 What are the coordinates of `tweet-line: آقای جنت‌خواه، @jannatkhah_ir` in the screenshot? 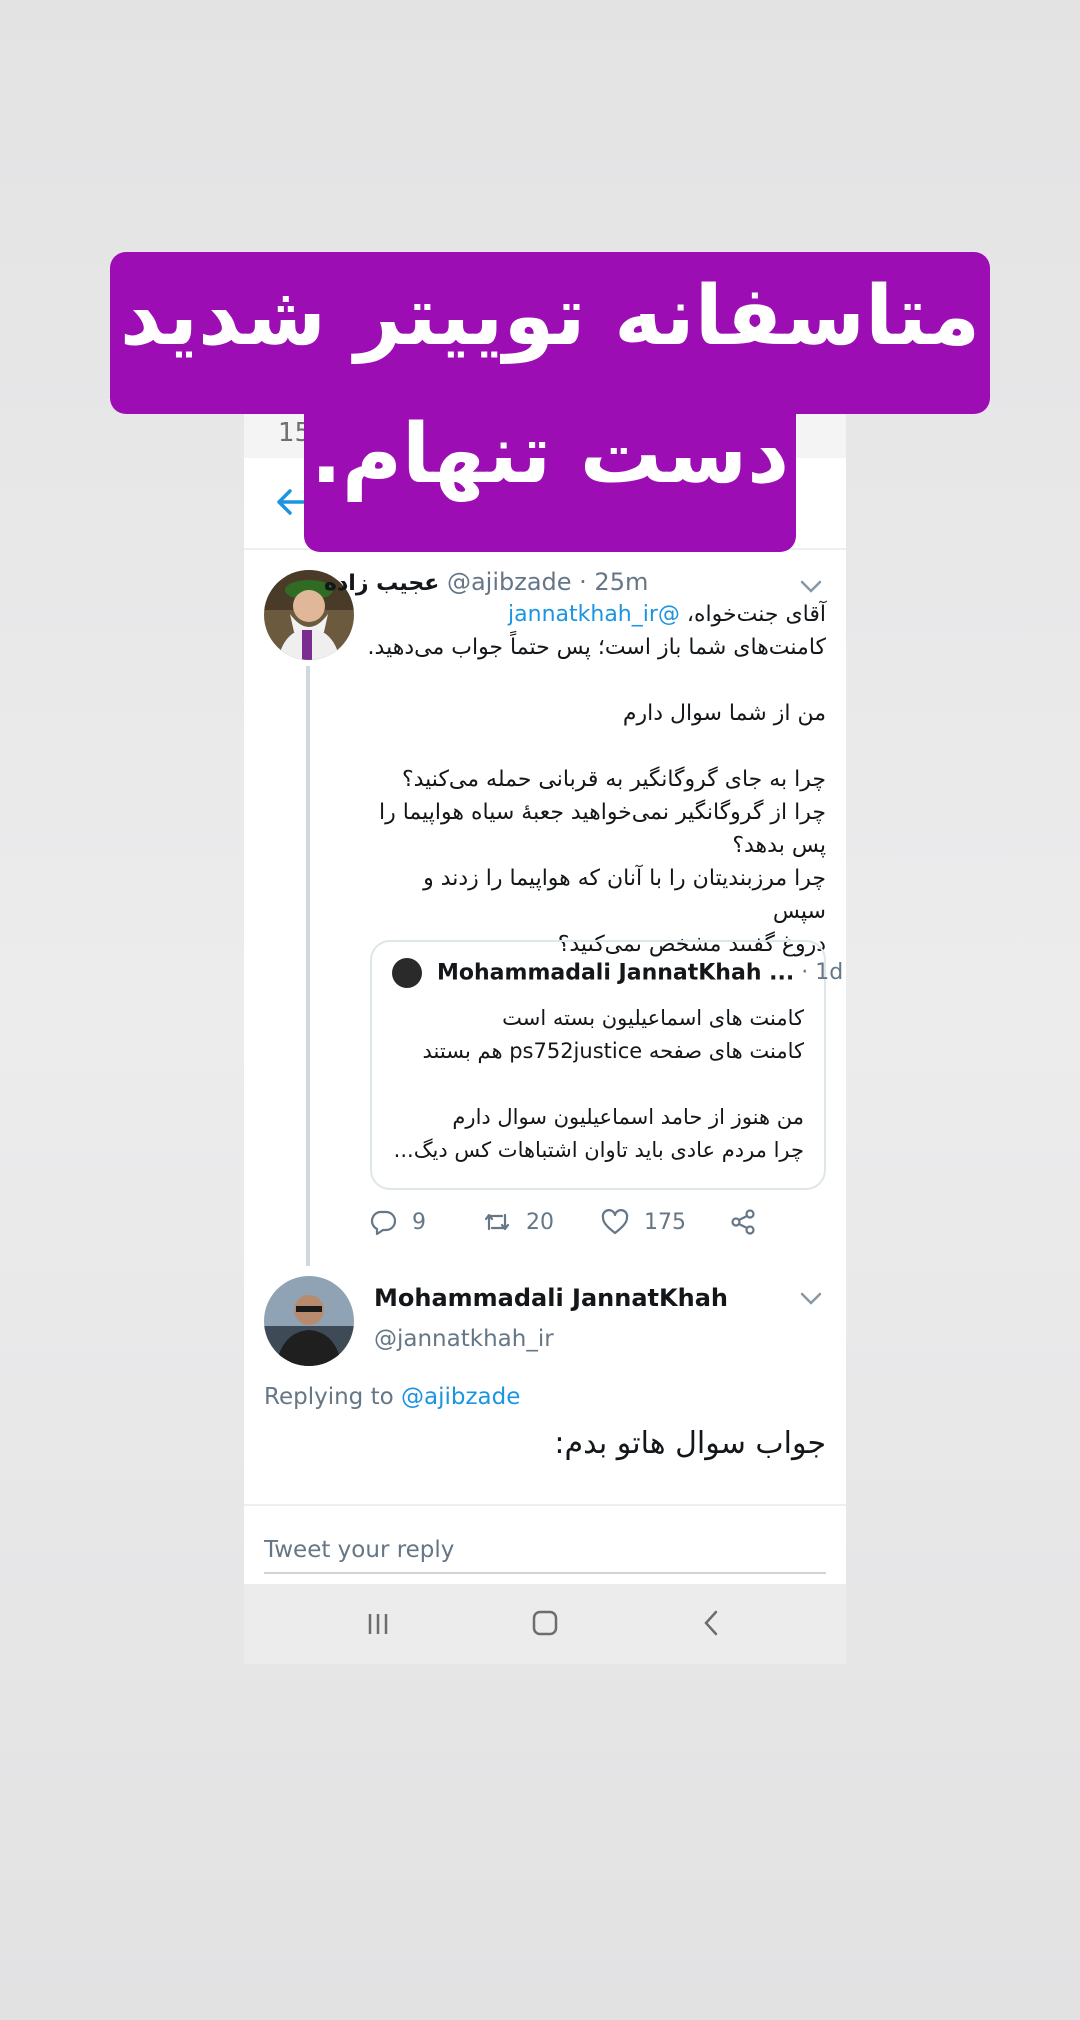 It's located at (667, 614).